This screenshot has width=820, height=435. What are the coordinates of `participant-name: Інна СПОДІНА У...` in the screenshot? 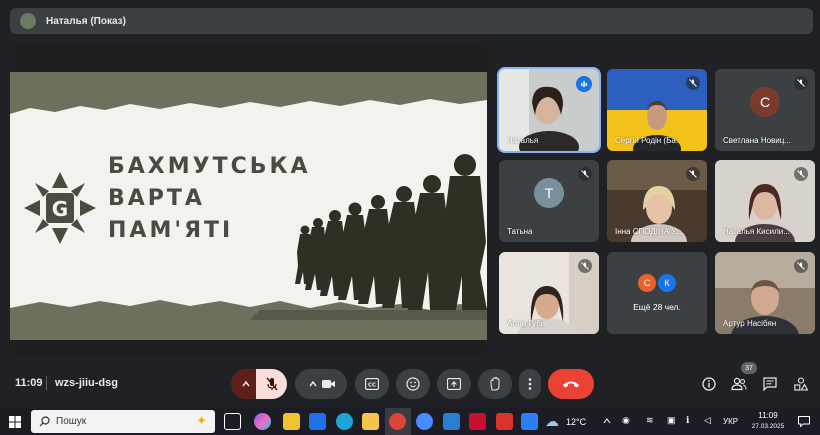 It's located at (648, 231).